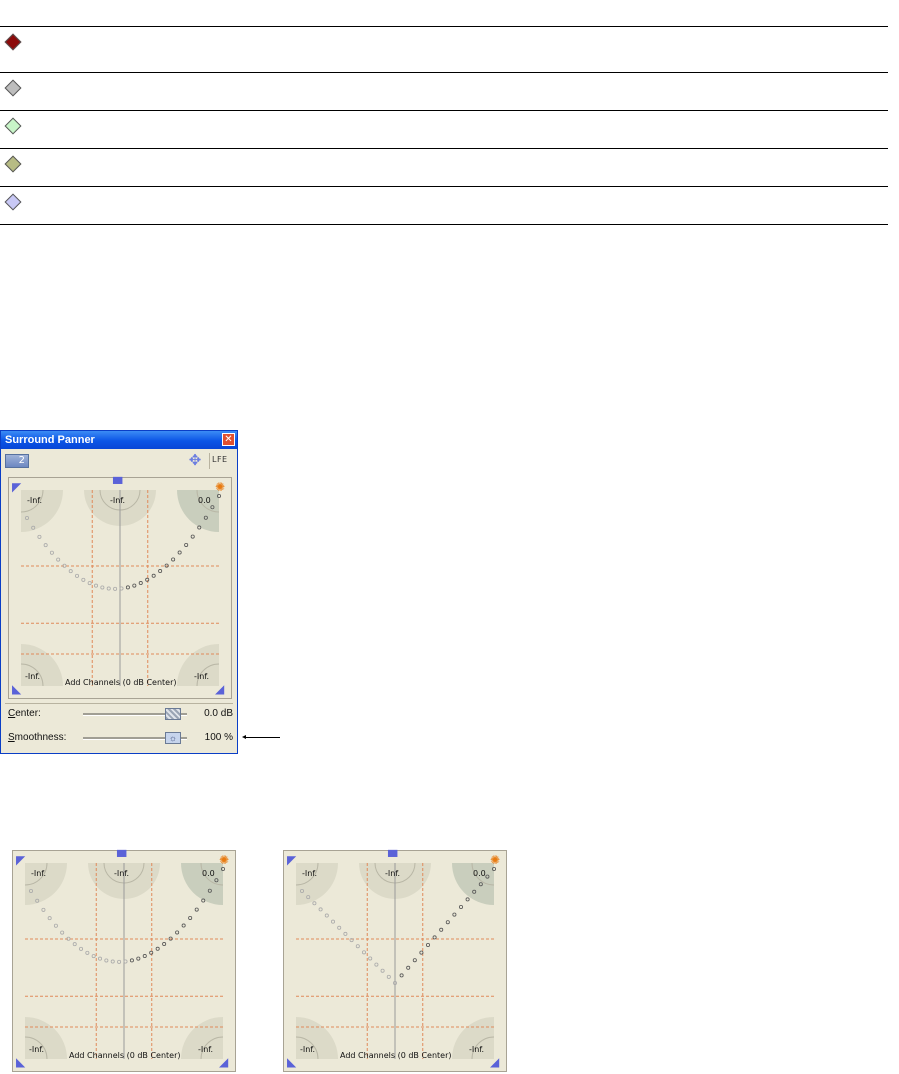  Describe the element at coordinates (119, 461) in the screenshot. I see `panner-toolbar: 2 ✥ LFE` at that location.